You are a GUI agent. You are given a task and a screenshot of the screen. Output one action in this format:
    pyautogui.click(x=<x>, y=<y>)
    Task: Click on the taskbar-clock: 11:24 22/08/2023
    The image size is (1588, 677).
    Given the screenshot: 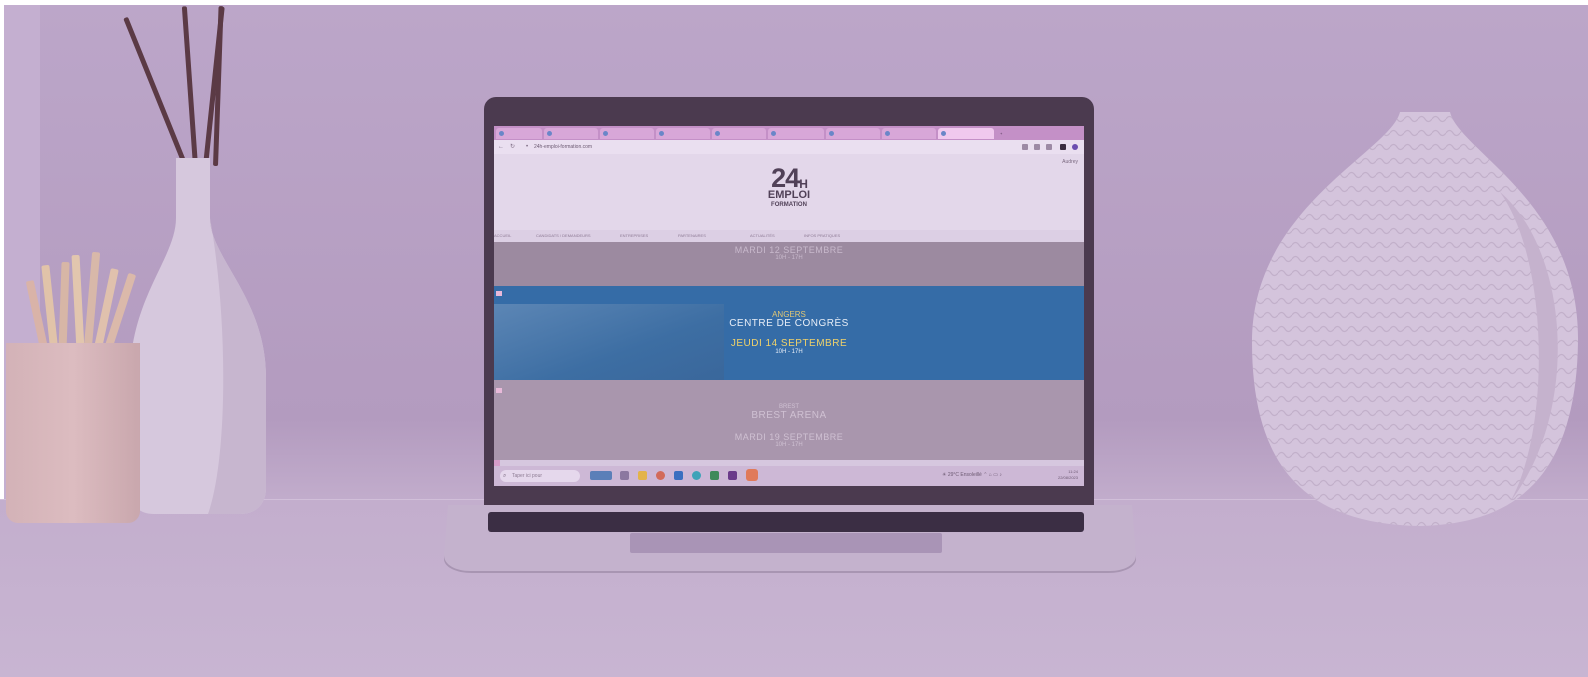 What is the action you would take?
    pyautogui.click(x=1068, y=475)
    